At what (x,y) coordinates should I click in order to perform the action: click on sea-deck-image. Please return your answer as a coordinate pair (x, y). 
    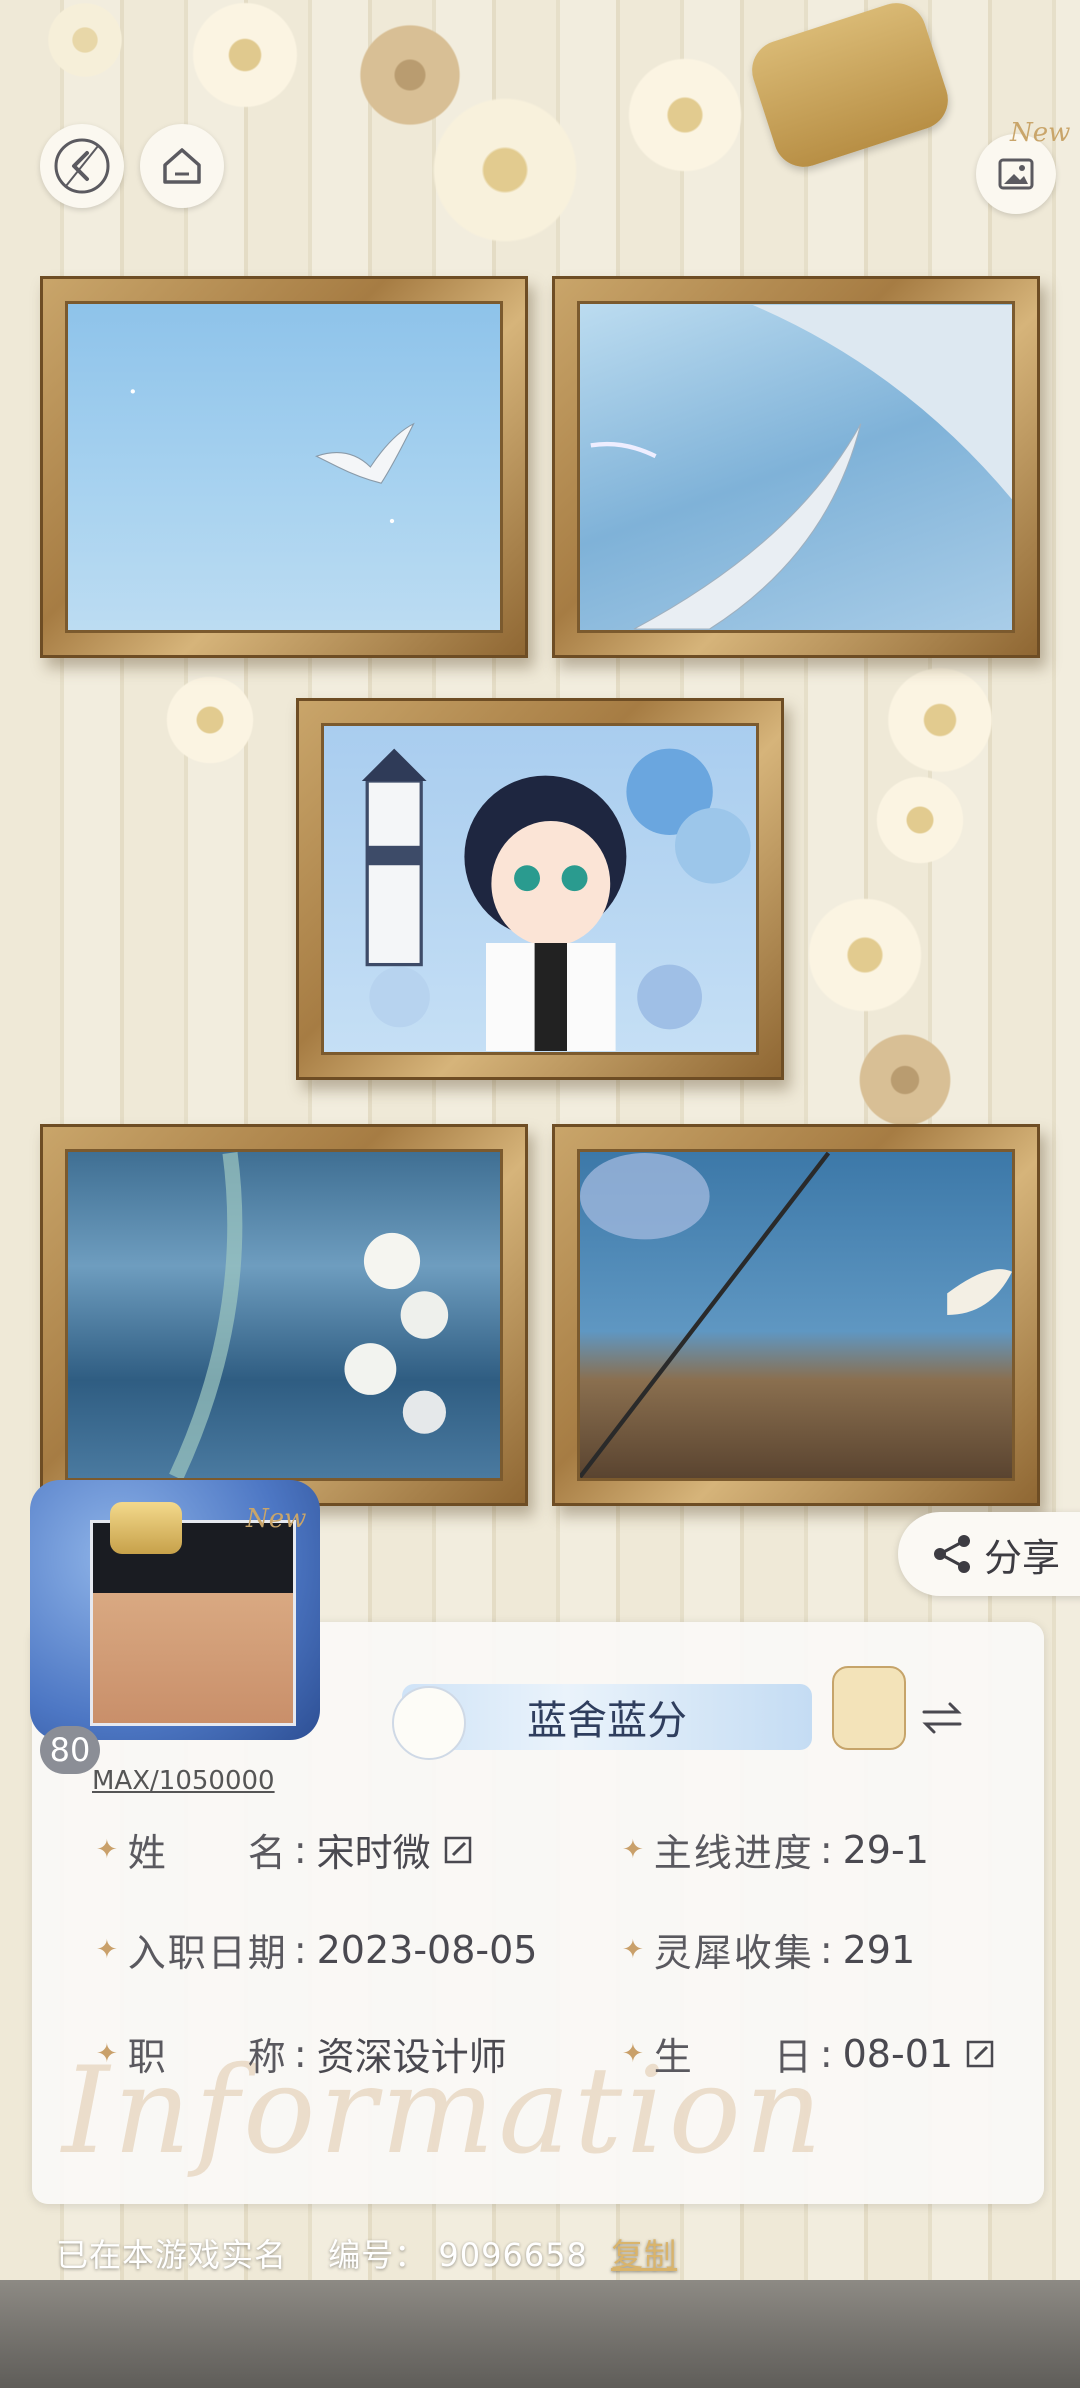
    Looking at the image, I should click on (796, 1315).